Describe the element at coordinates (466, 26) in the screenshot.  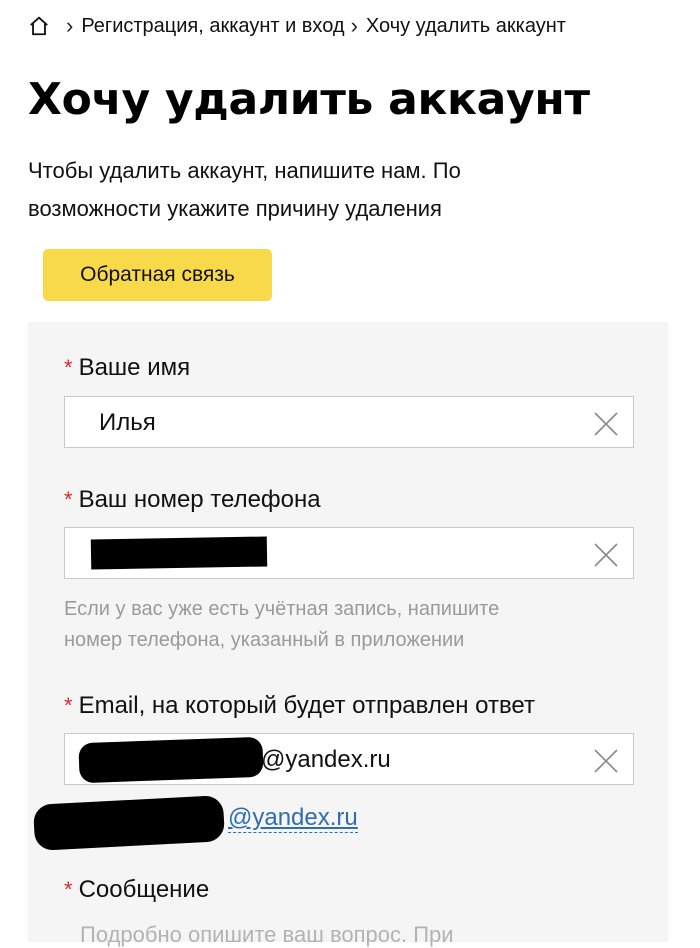
I see `breadcrumb-link-current: Хочу удалить аккаунт` at that location.